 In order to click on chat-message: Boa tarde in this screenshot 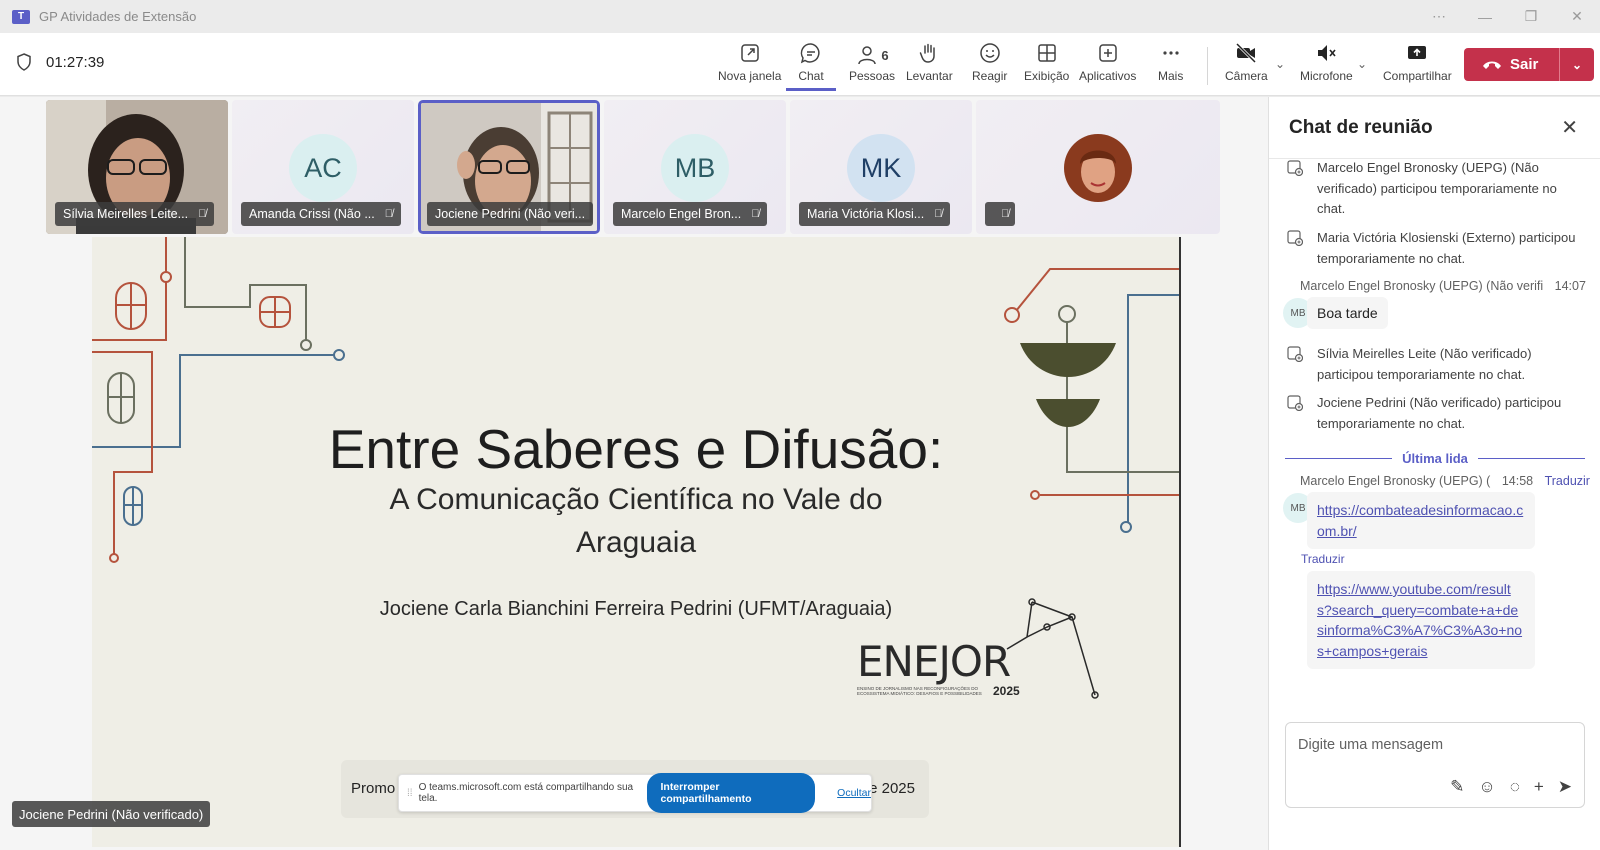, I will do `click(1347, 313)`.